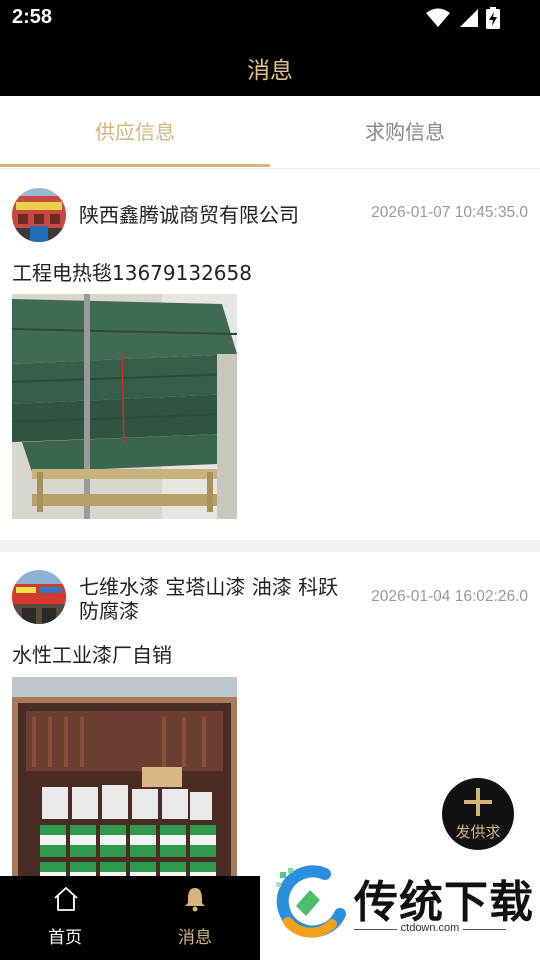 This screenshot has height=960, width=540. What do you see at coordinates (469, 18) in the screenshot?
I see `cellular-signal-icon` at bounding box center [469, 18].